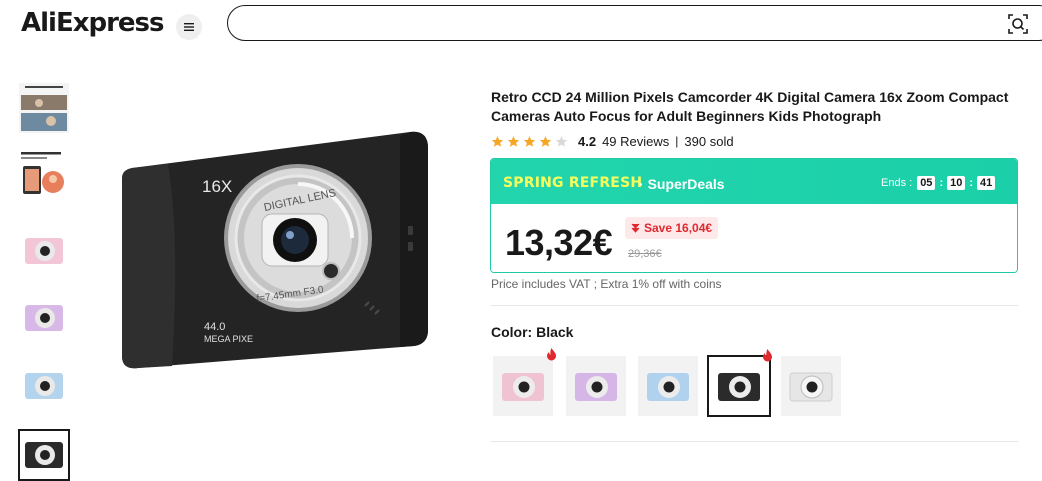 This screenshot has height=481, width=1042. Describe the element at coordinates (986, 183) in the screenshot. I see `countdown-seconds: 41` at that location.